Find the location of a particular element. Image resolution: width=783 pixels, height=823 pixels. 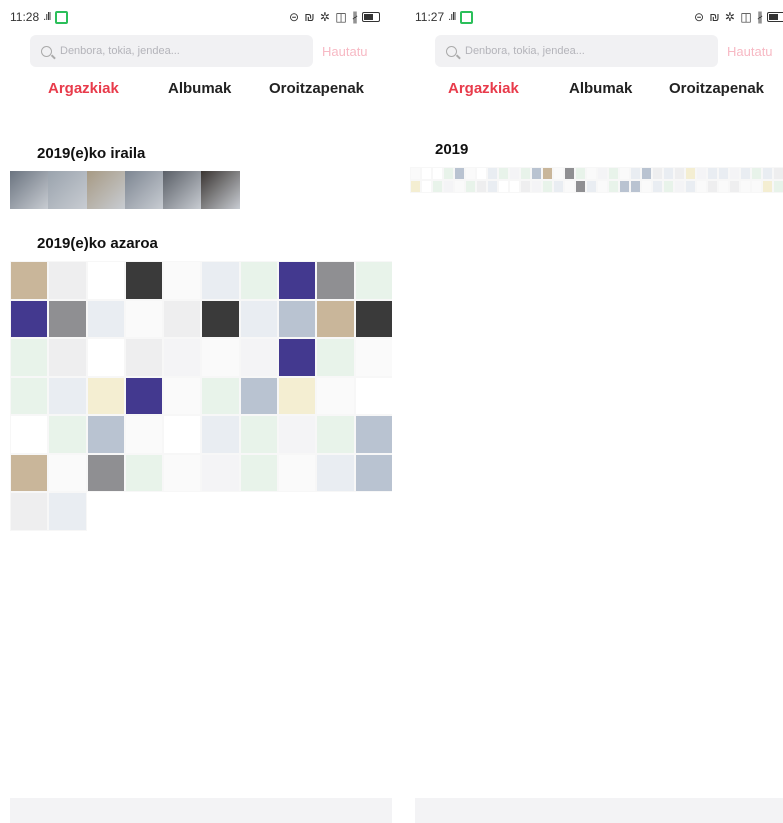

tab-albums: Albumak is located at coordinates (199, 88).